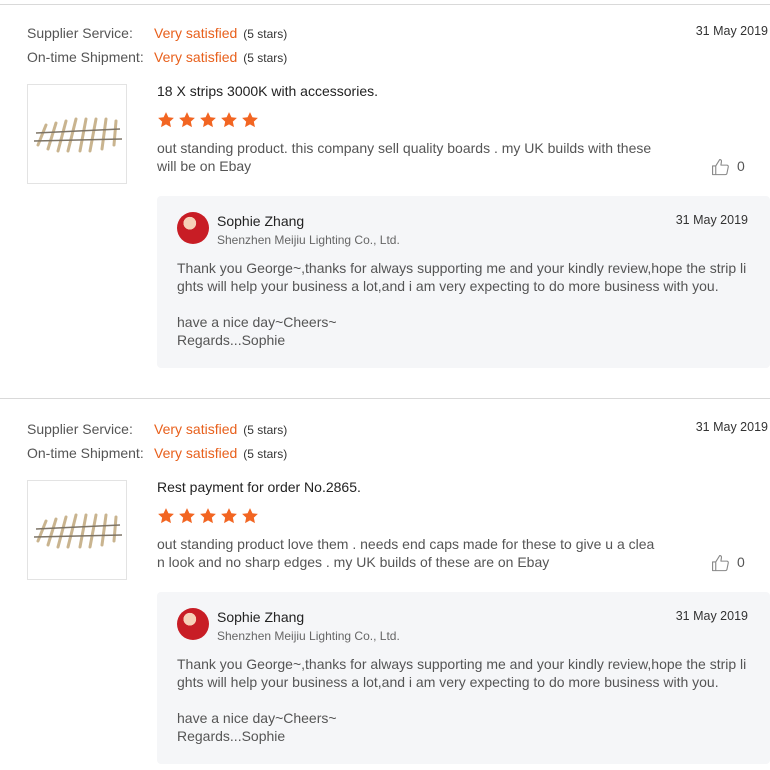 Image resolution: width=770 pixels, height=770 pixels. Describe the element at coordinates (267, 91) in the screenshot. I see `product-title: 18 X strips 3000K with accessories.` at that location.